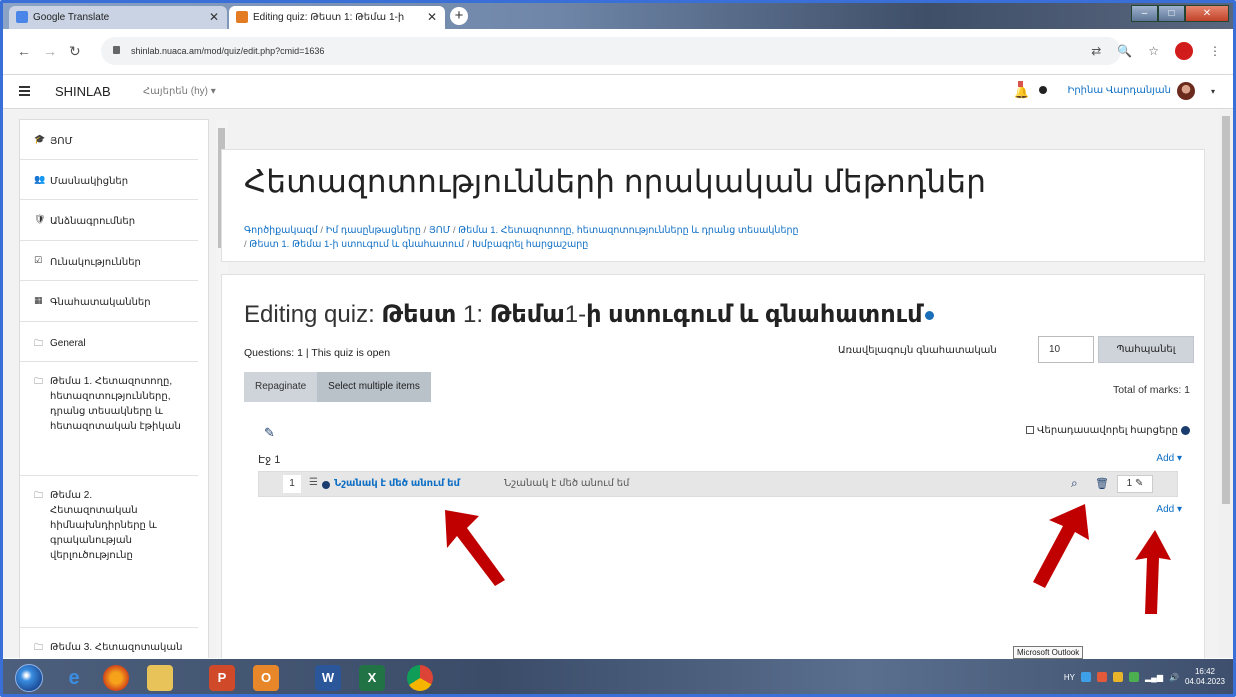 The width and height of the screenshot is (1236, 697). Describe the element at coordinates (281, 387) in the screenshot. I see `repaginate-button: Repaginate` at that location.